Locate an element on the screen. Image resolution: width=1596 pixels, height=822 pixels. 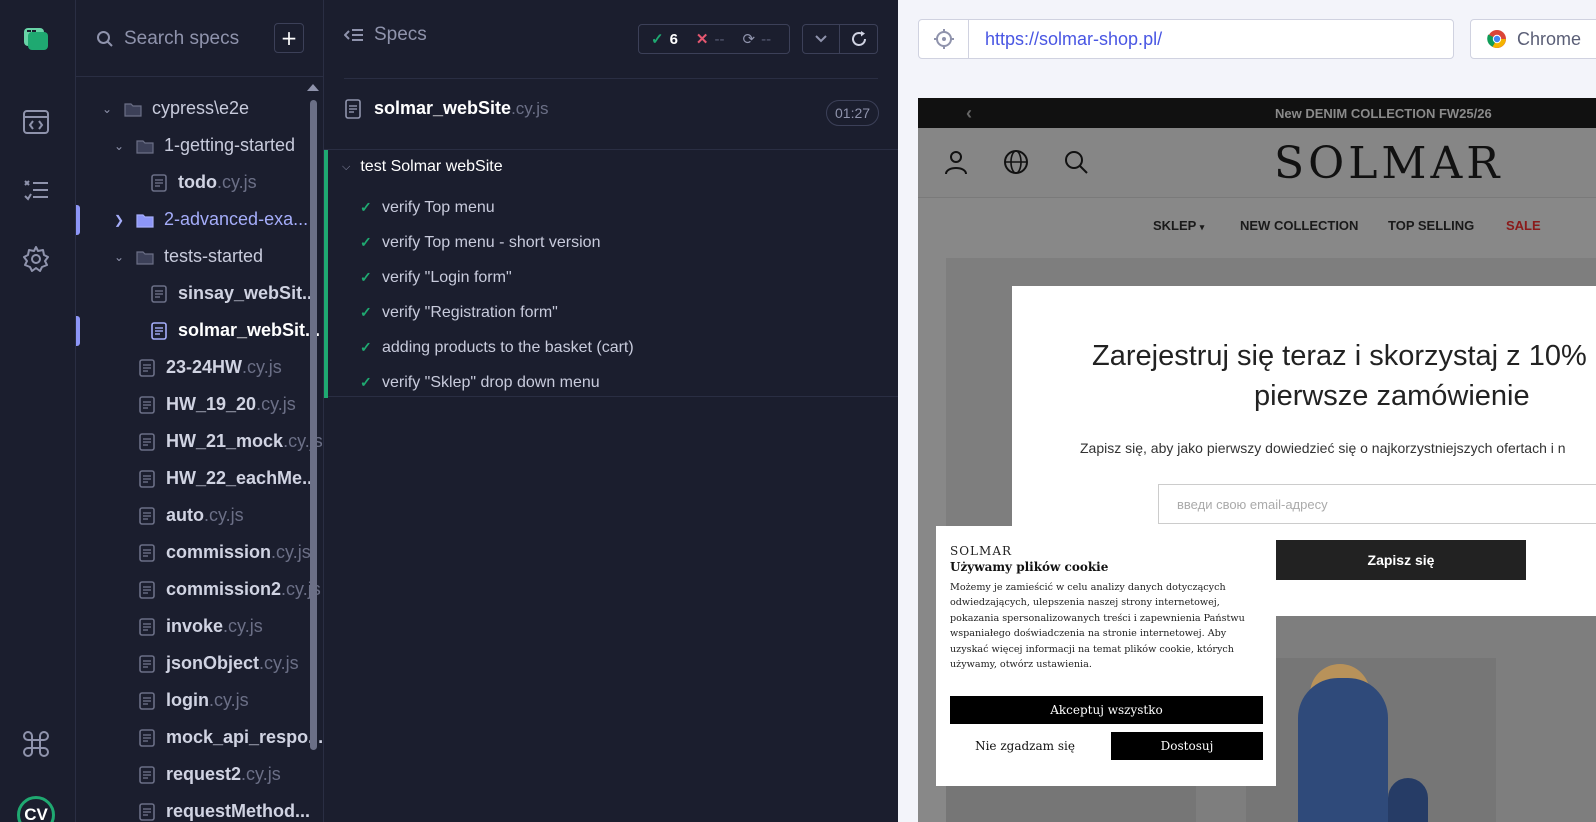
tree-folder-tests-started: ⌄ tests-started is located at coordinates (199, 256).